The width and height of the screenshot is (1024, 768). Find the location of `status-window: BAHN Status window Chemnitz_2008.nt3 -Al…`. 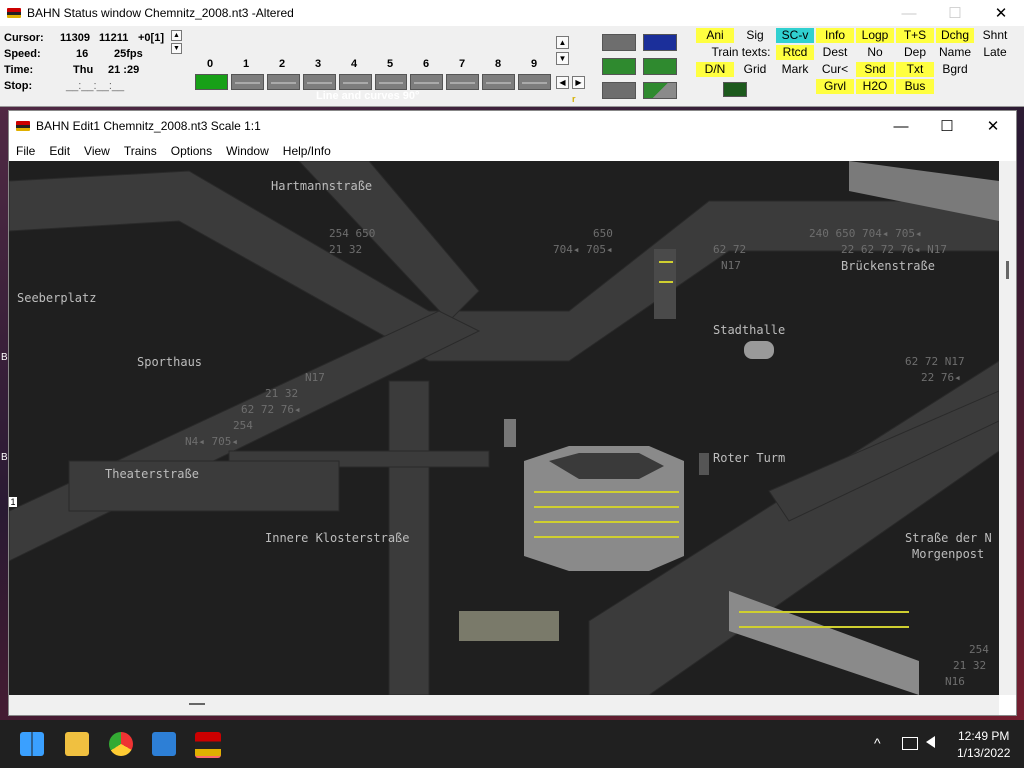

status-window: BAHN Status window Chemnitz_2008.nt3 -Al… is located at coordinates (512, 53).